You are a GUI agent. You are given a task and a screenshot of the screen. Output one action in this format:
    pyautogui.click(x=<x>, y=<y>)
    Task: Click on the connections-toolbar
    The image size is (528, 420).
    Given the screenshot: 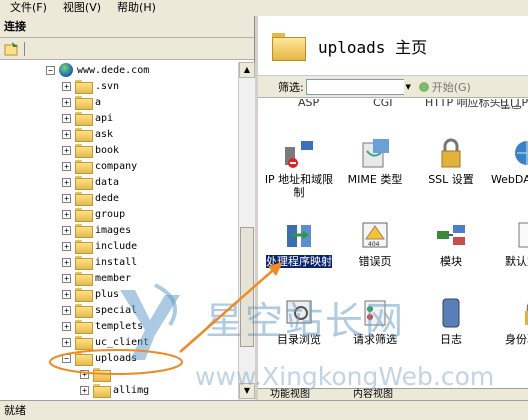 What is the action you would take?
    pyautogui.click(x=127, y=49)
    